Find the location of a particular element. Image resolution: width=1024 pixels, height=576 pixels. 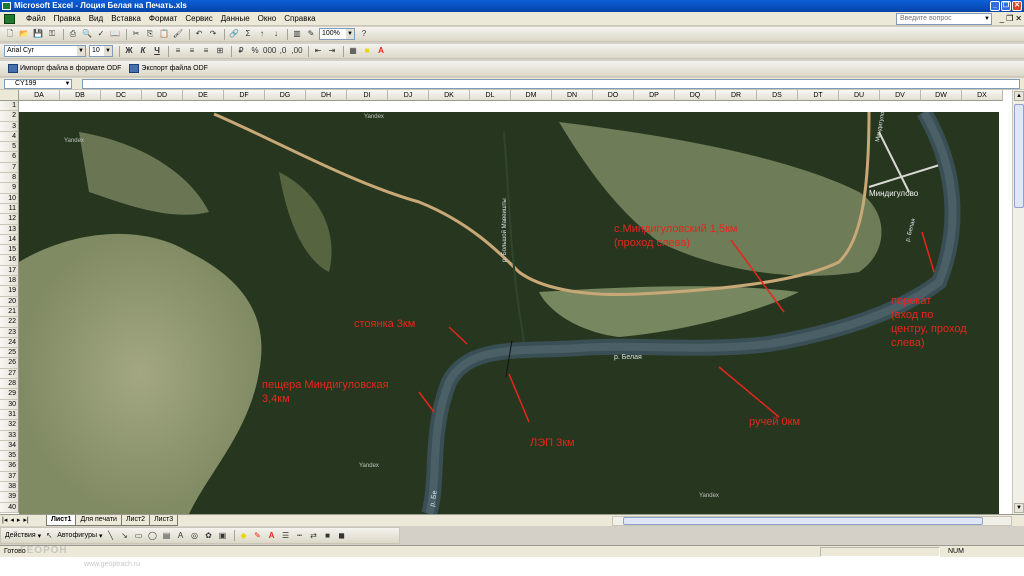

underline-button: Ч is located at coordinates (157, 51).